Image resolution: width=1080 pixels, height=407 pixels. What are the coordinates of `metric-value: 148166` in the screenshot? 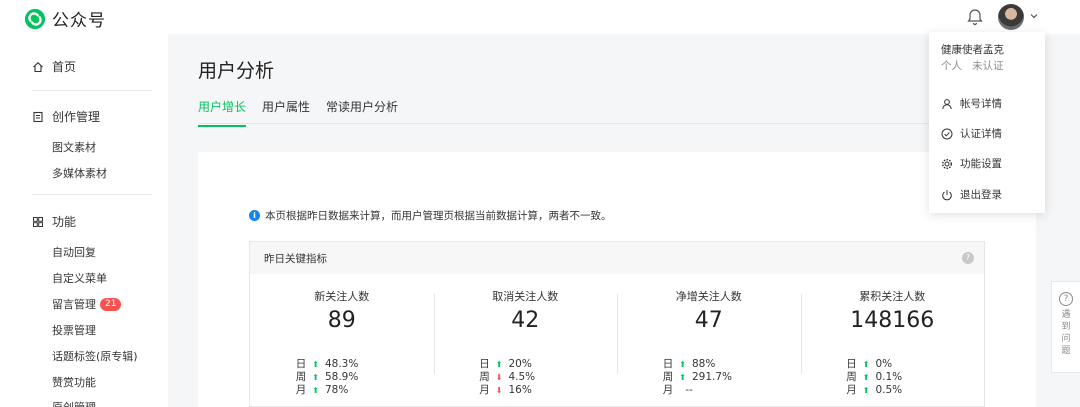 It's located at (892, 320).